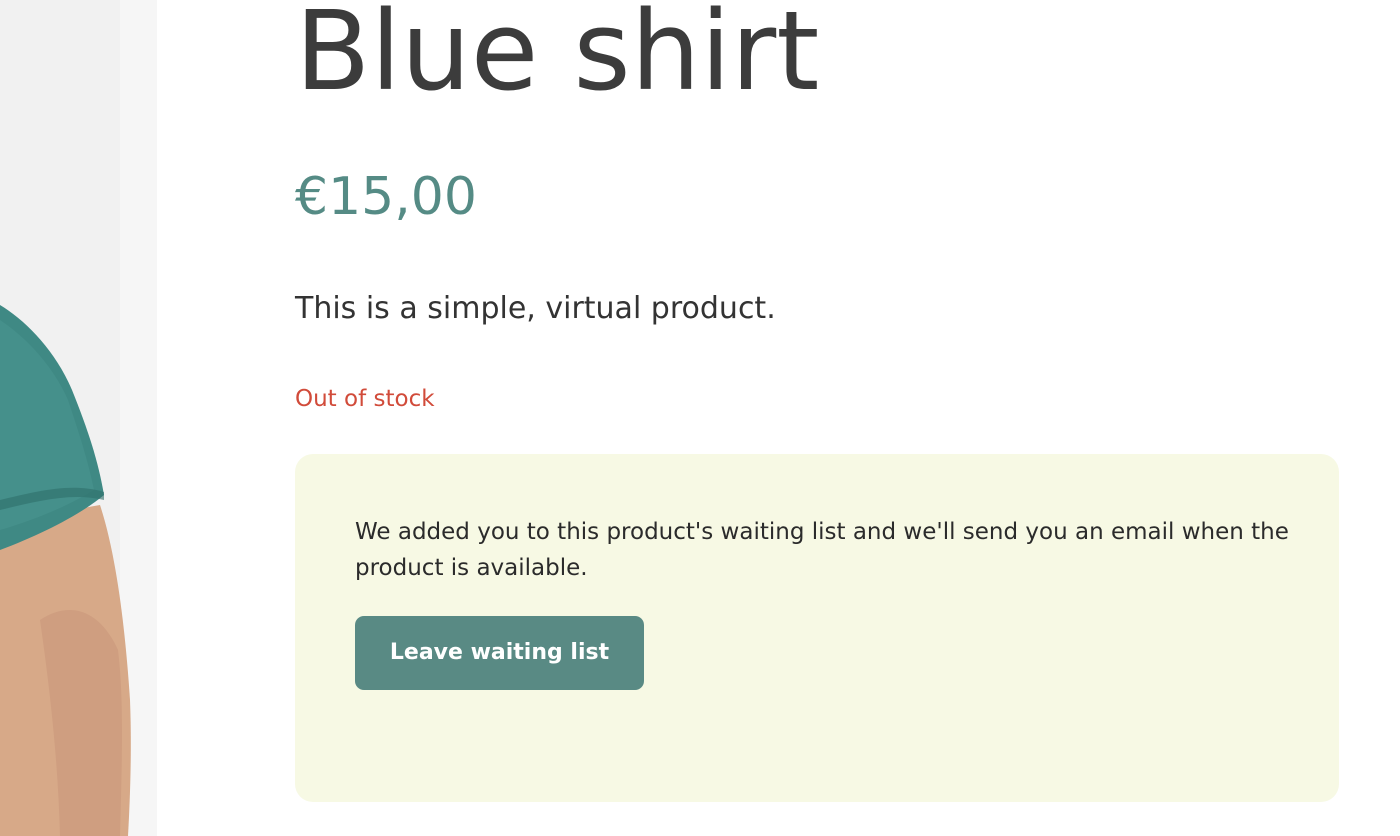 This screenshot has width=1400, height=836. Describe the element at coordinates (499, 653) in the screenshot. I see `leave-waiting-list-button: Leave waiting list` at that location.